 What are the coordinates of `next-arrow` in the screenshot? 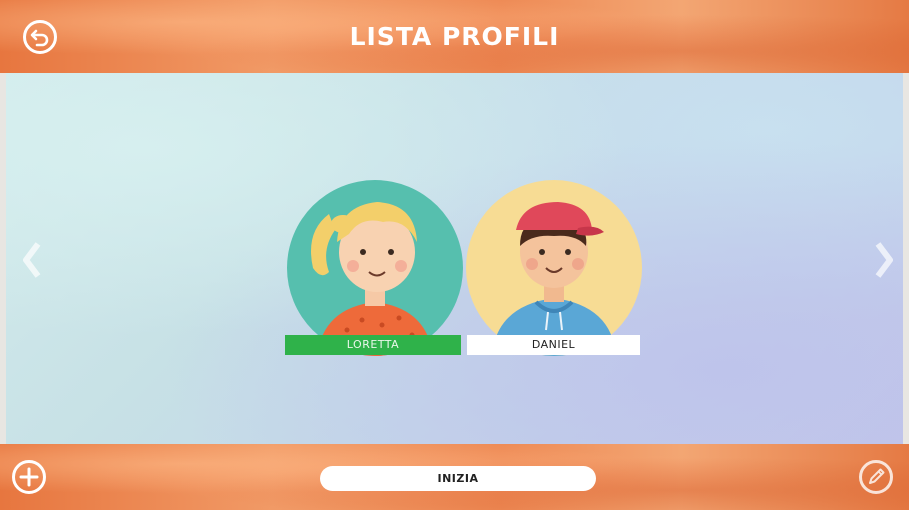 It's located at (884, 260).